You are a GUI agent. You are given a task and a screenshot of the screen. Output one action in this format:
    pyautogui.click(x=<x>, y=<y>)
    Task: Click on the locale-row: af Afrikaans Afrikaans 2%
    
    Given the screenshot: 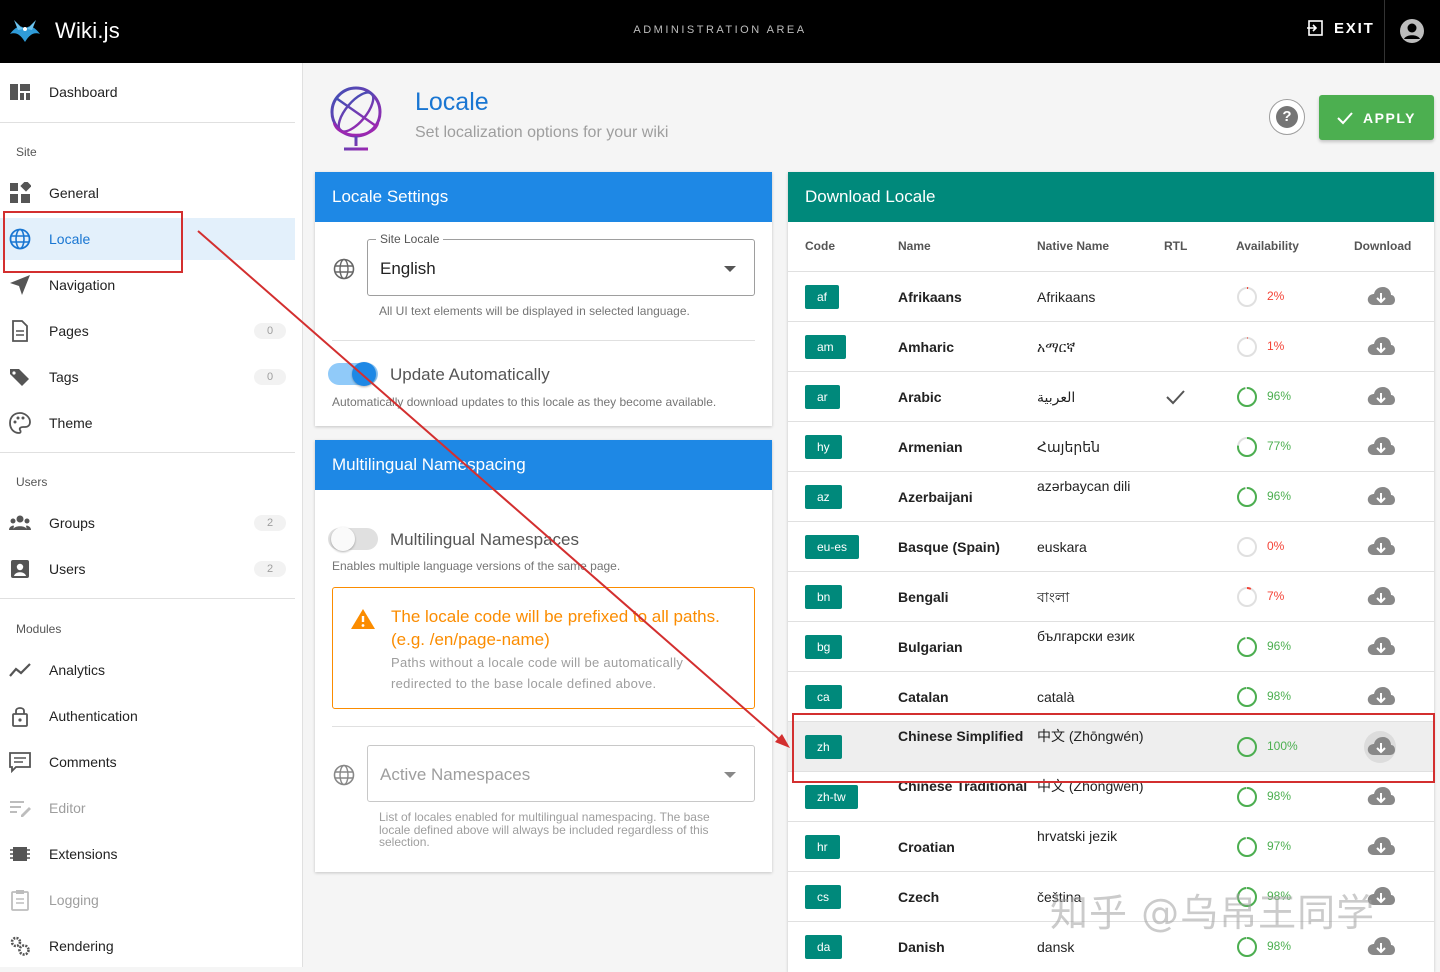 What is the action you would take?
    pyautogui.click(x=1111, y=296)
    